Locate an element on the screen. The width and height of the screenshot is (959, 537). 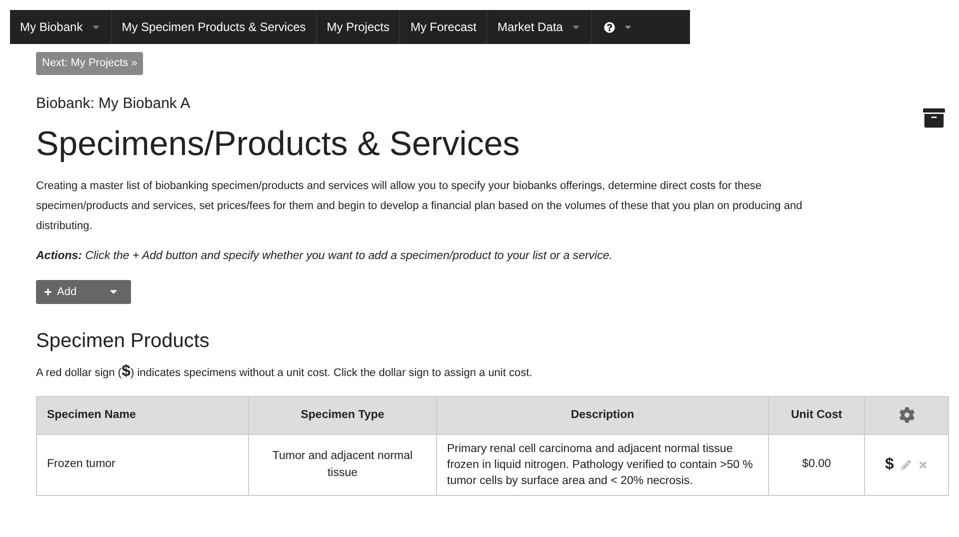
column-header: Specimen Type is located at coordinates (342, 415).